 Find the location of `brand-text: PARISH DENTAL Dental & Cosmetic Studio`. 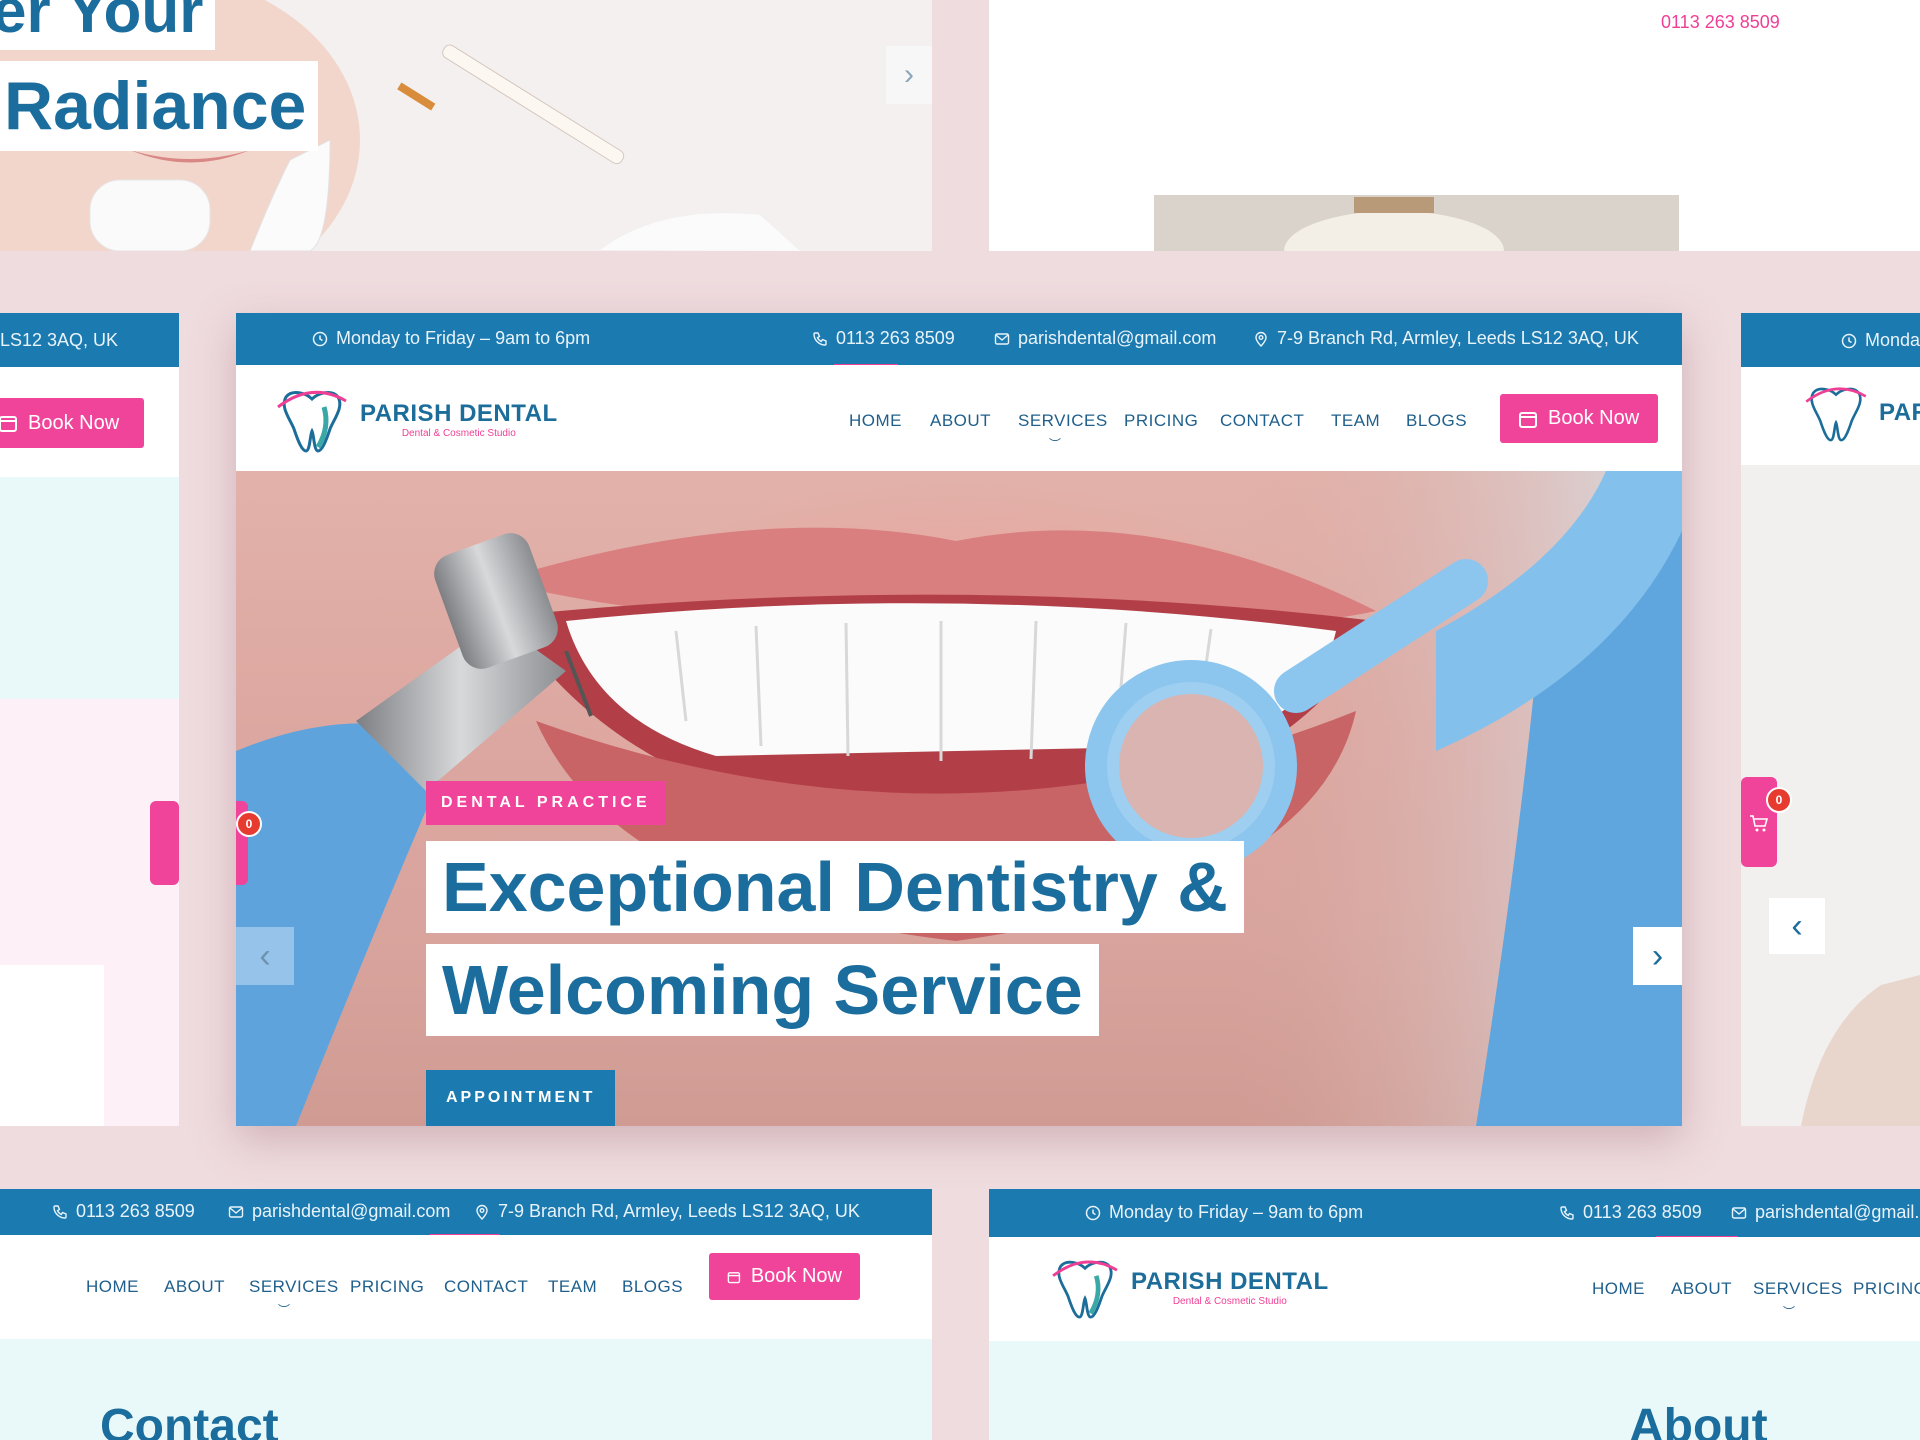

brand-text: PARISH DENTAL Dental & Cosmetic Studio is located at coordinates (1230, 1287).